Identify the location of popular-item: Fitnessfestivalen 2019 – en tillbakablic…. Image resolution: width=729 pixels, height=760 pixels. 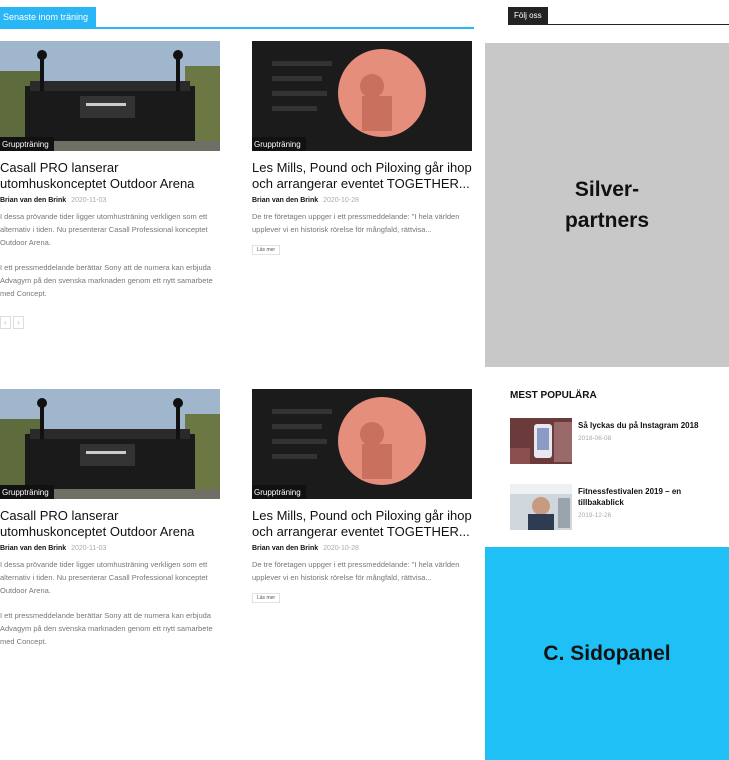
(619, 509).